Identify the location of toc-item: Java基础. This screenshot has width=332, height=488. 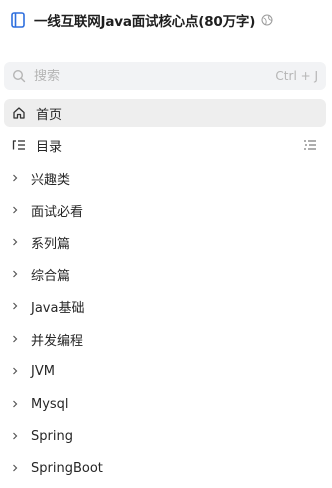
(165, 306).